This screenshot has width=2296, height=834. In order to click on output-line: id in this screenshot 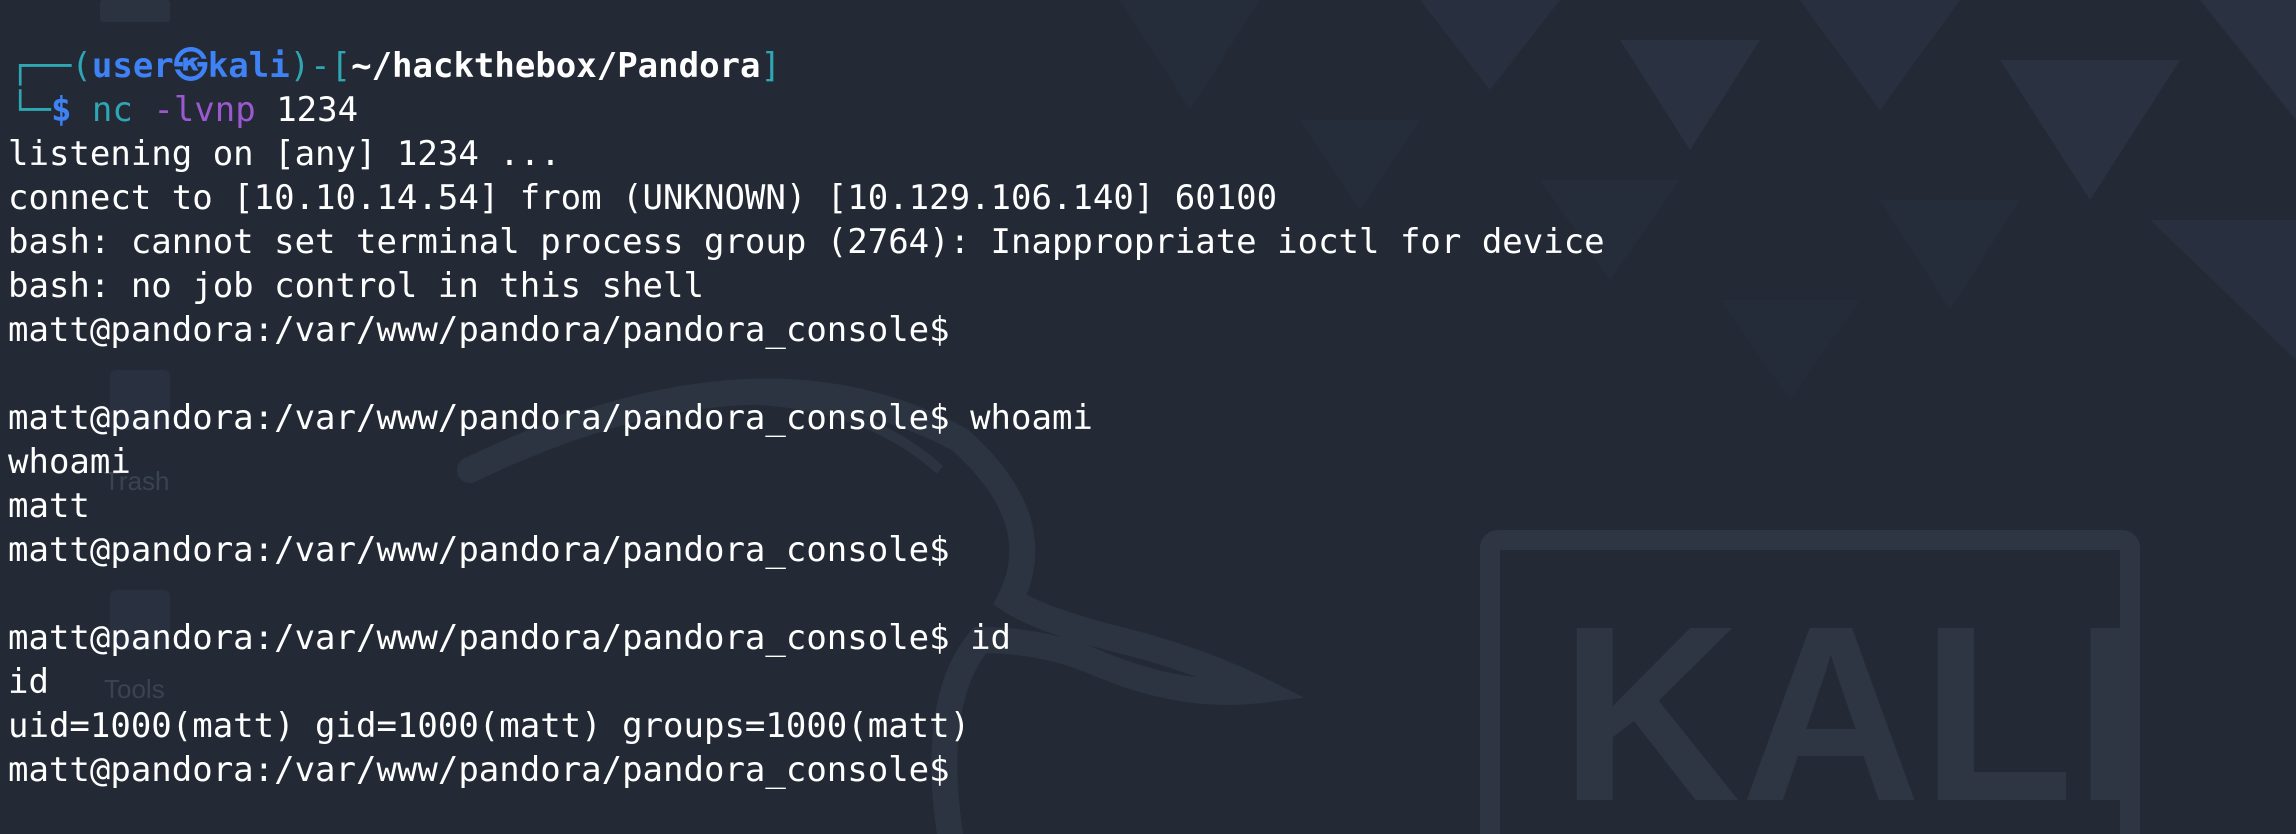, I will do `click(28, 682)`.